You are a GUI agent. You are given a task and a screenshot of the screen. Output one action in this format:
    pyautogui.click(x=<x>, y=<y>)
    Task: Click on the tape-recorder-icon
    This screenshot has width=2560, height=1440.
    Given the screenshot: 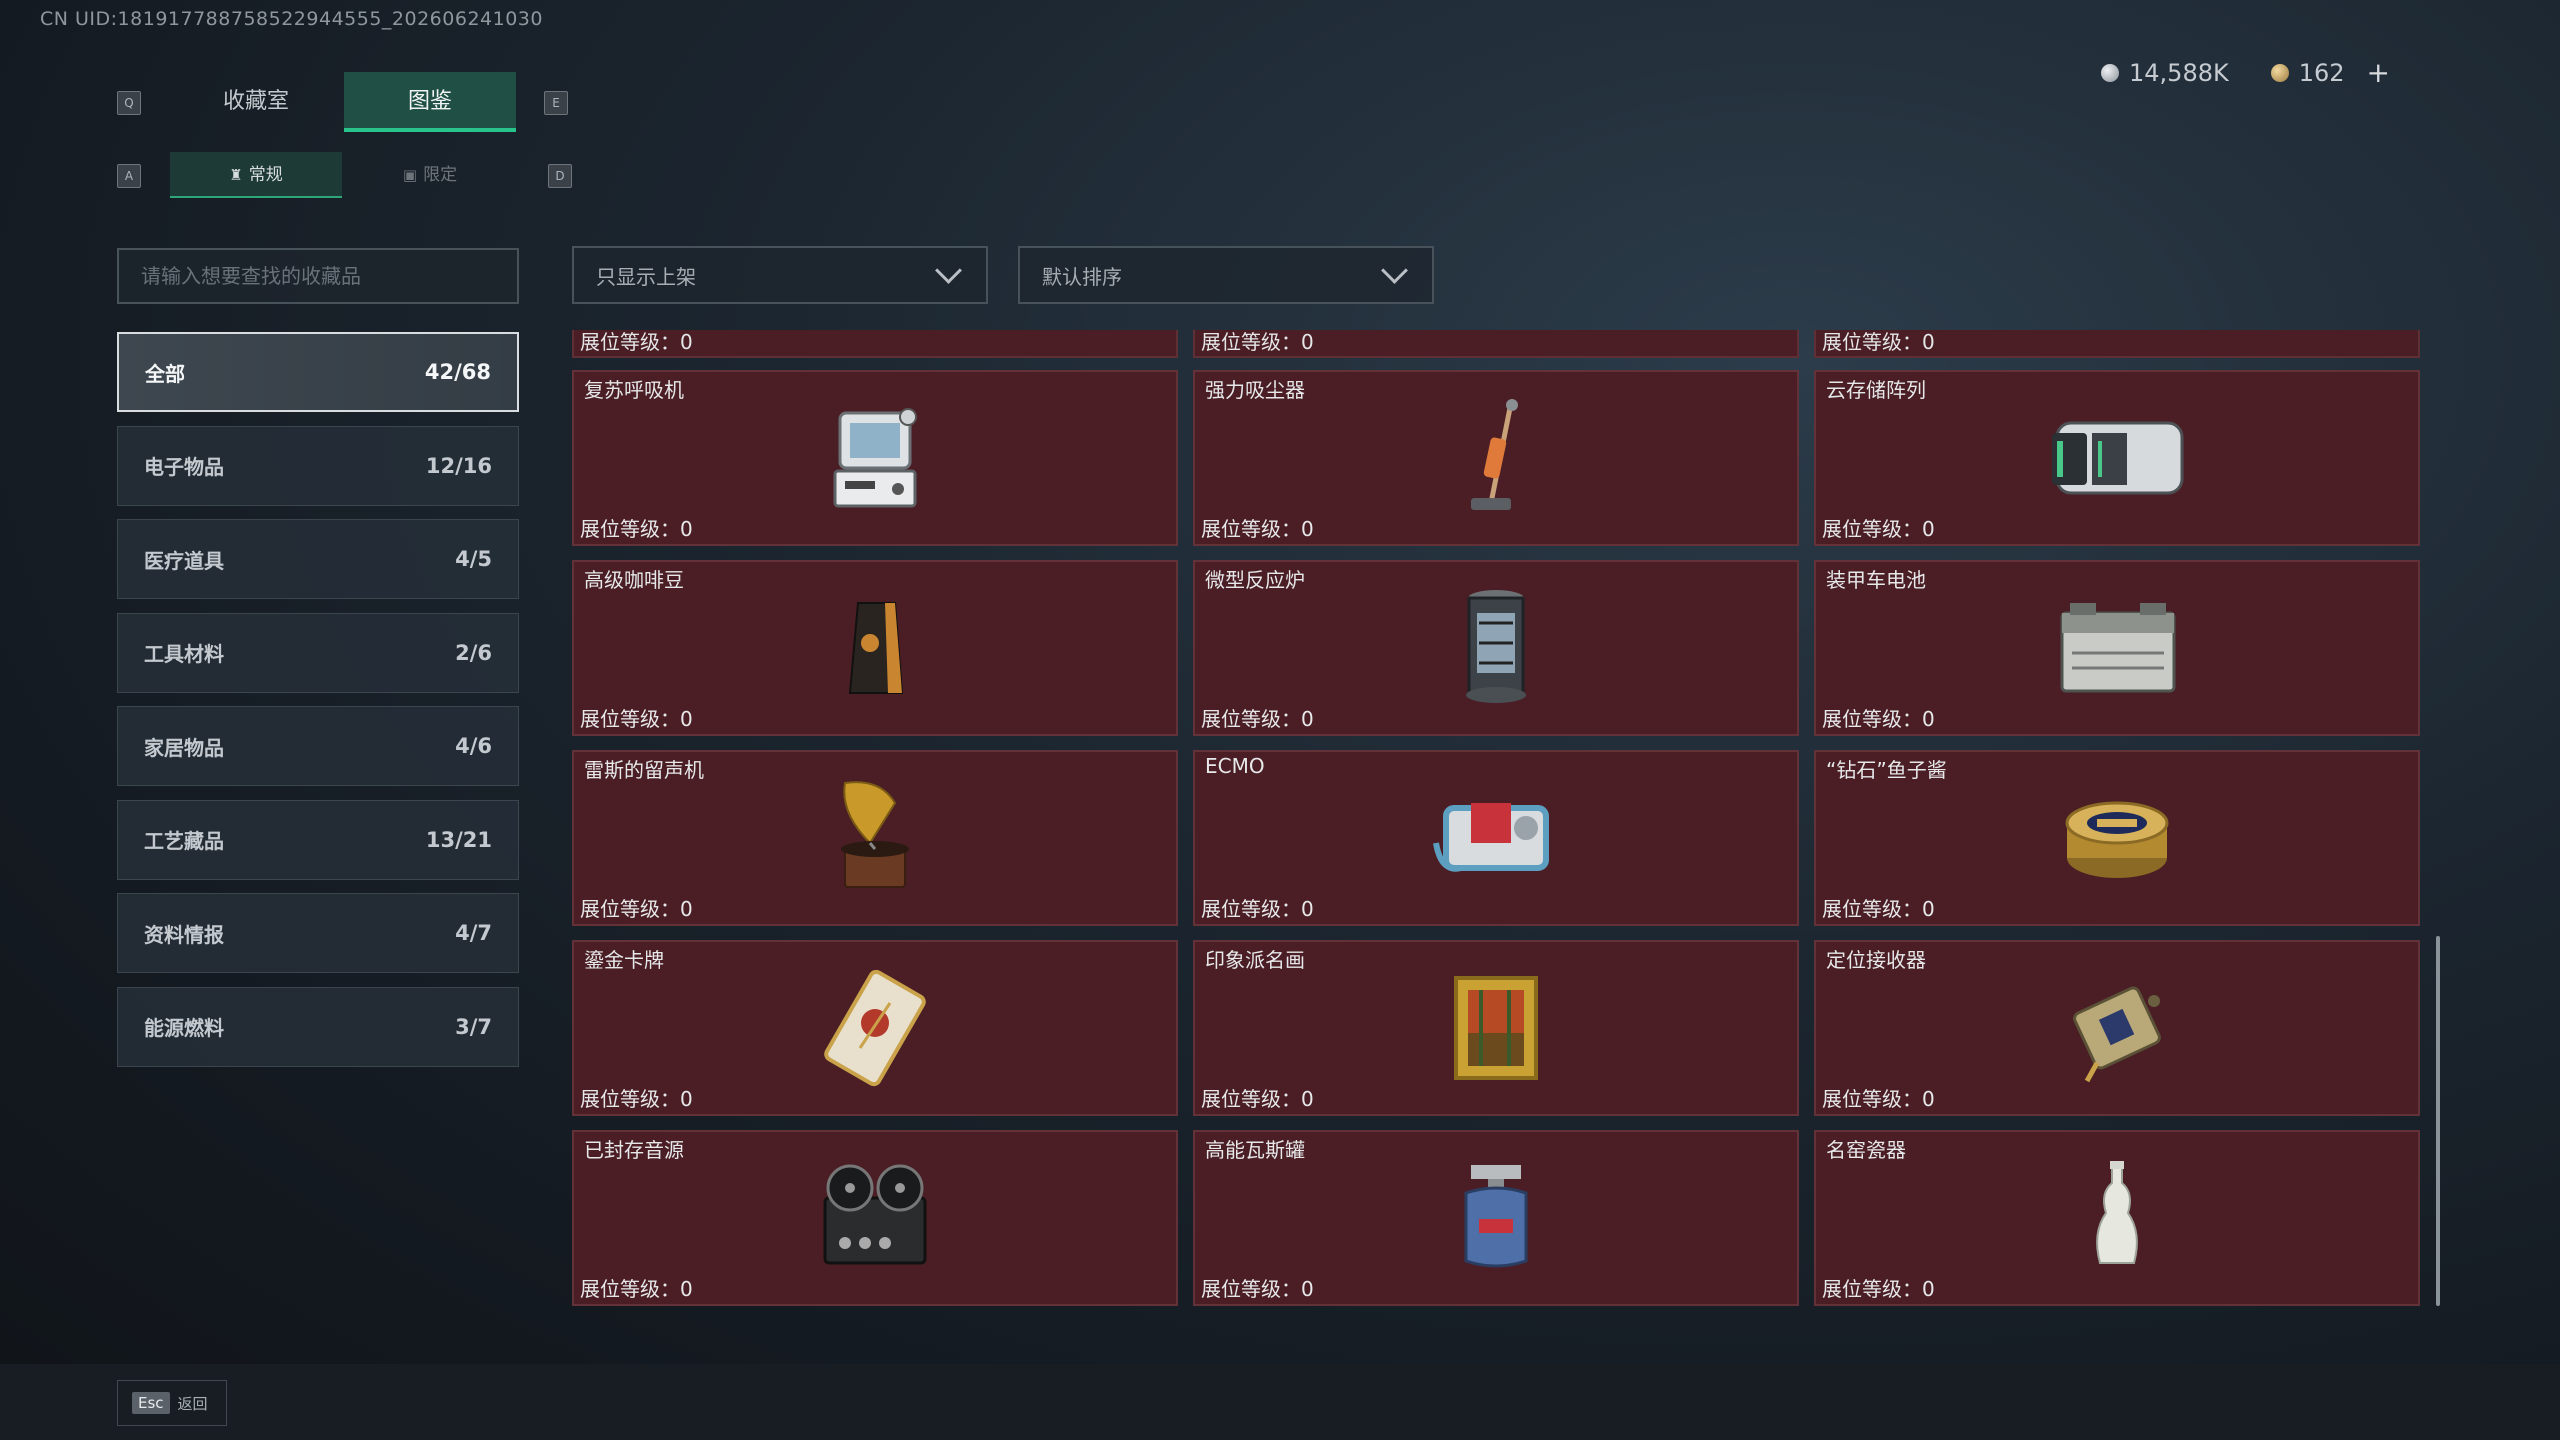 What is the action you would take?
    pyautogui.click(x=875, y=1214)
    